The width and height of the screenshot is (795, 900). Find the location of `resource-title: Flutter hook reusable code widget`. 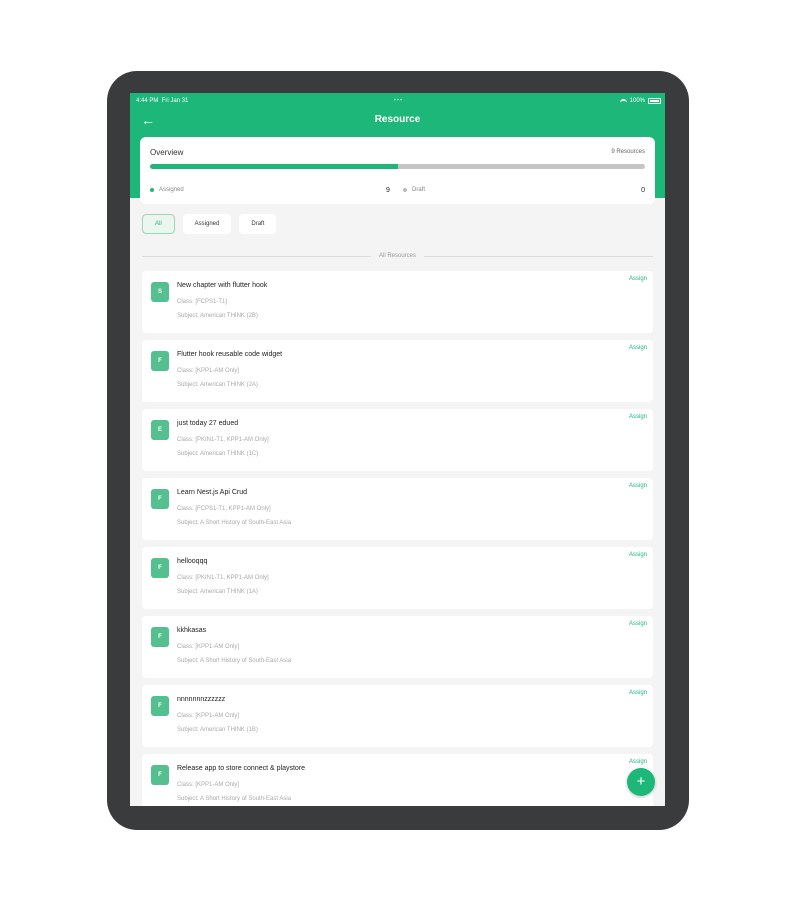

resource-title: Flutter hook reusable code widget is located at coordinates (230, 354).